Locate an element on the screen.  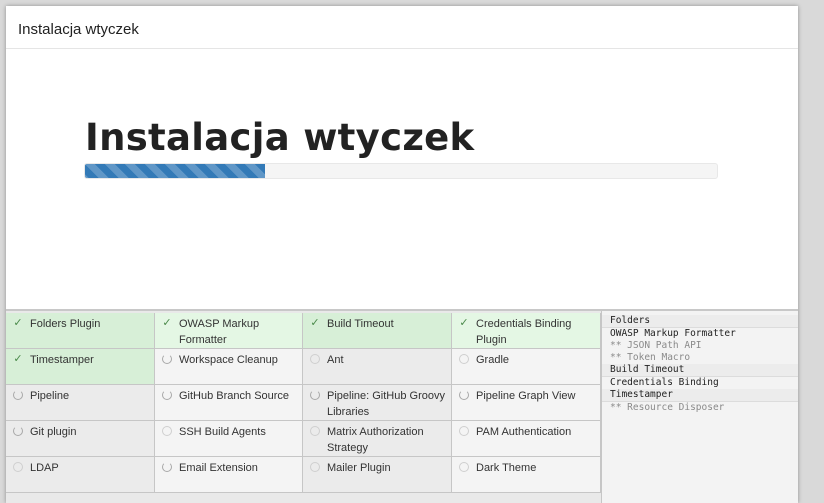
plugin-item-label: SSH Build Agents is located at coordinates (222, 432).